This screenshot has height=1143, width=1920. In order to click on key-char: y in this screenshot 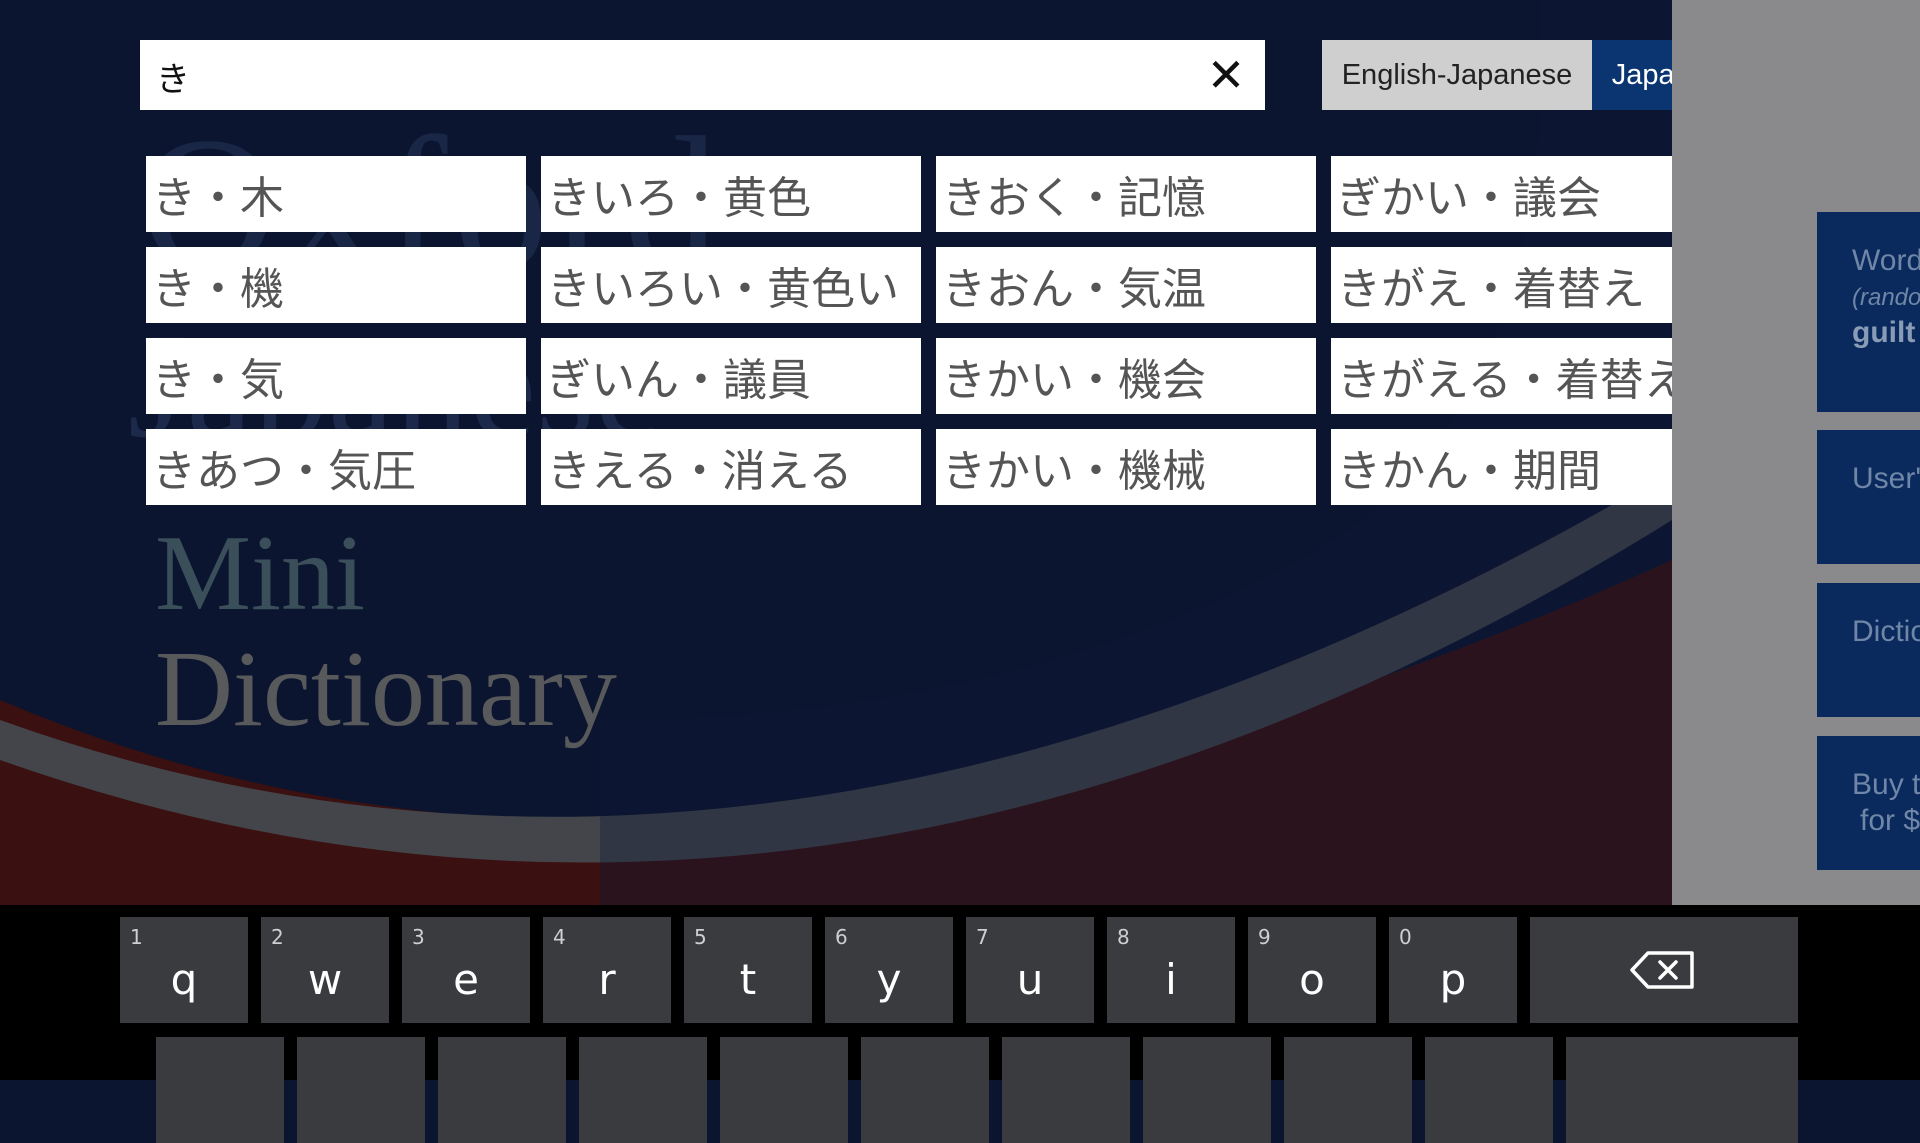, I will do `click(889, 979)`.